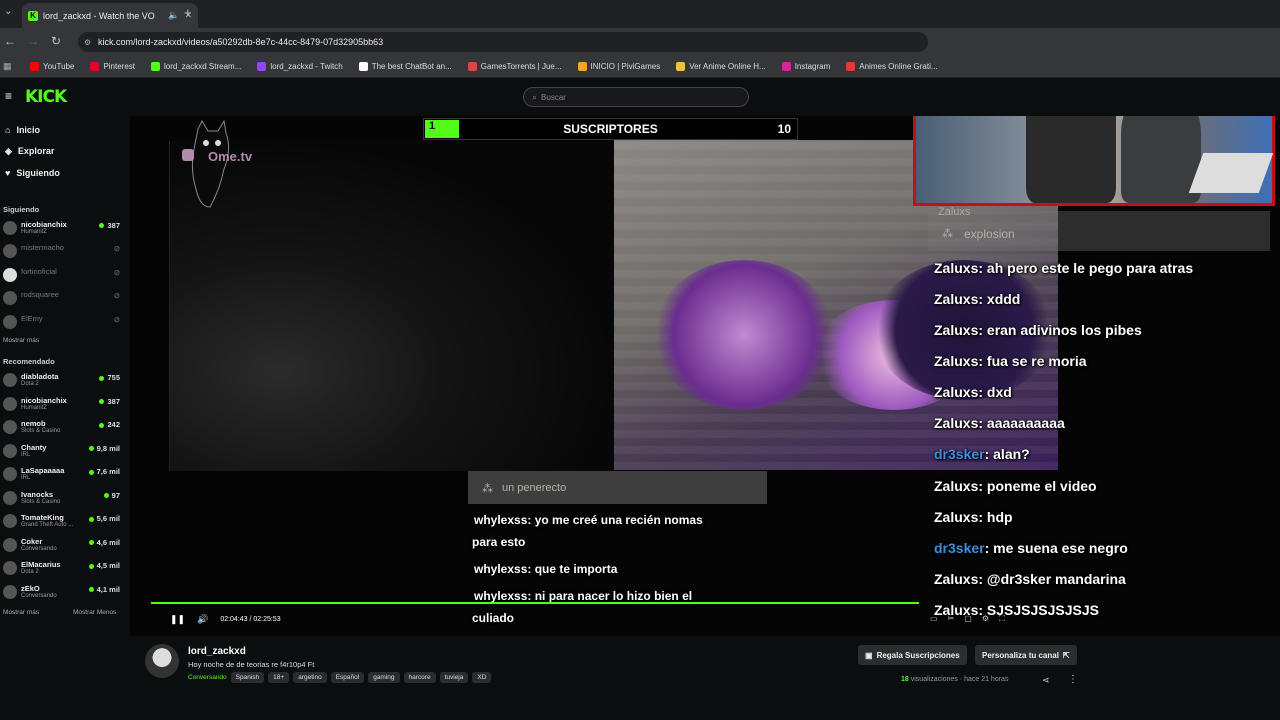  What do you see at coordinates (173, 15) in the screenshot?
I see `mute-icon: 🔈` at bounding box center [173, 15].